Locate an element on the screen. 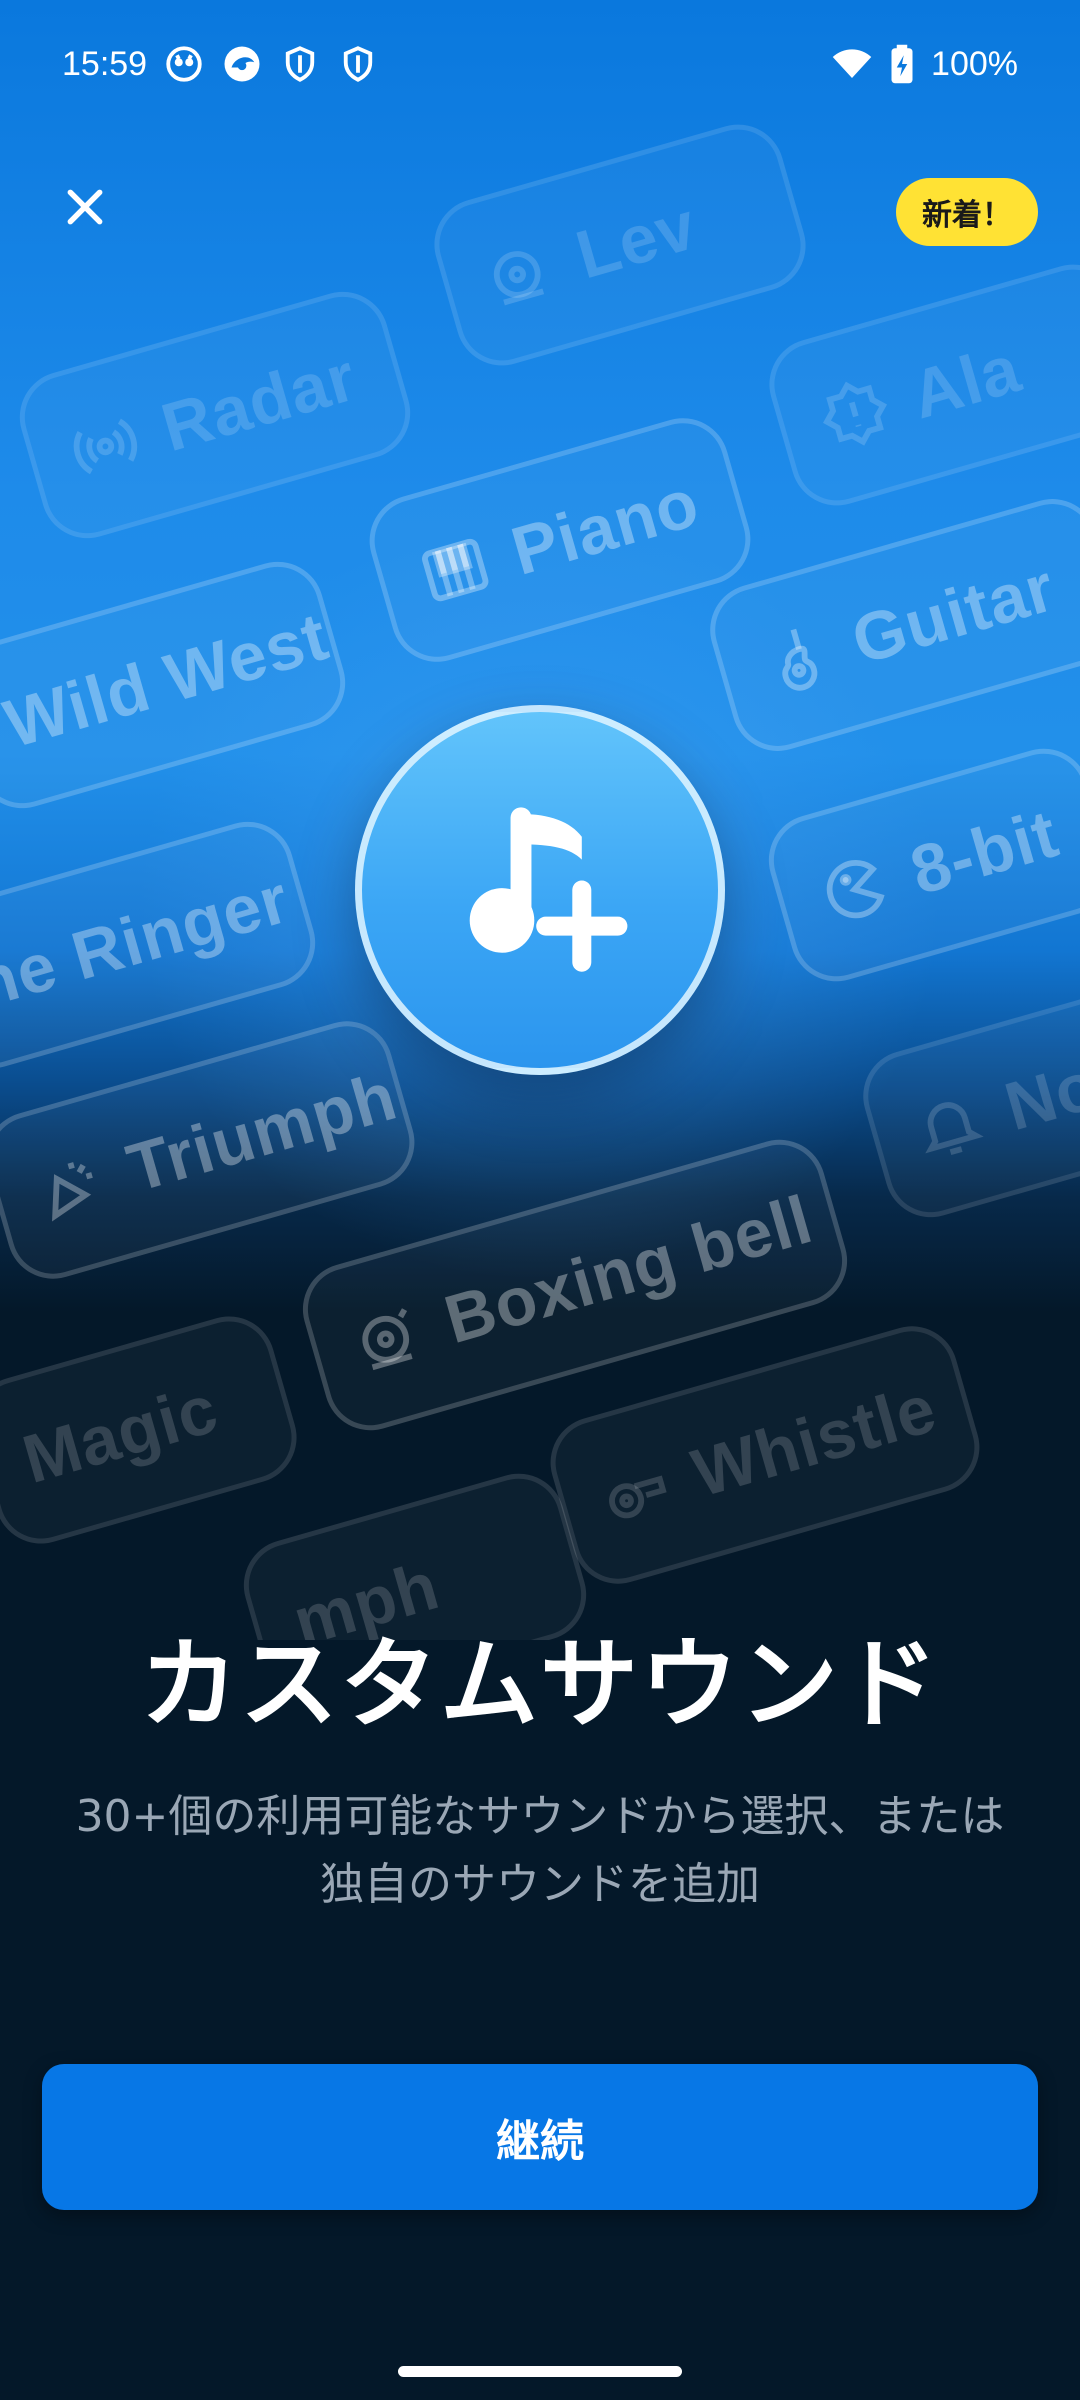 This screenshot has width=1080, height=2400. guitar-icon is located at coordinates (796, 659).